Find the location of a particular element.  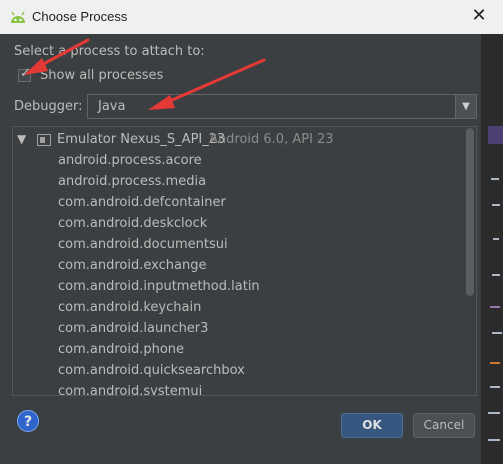

device-name: Emulator Nexus_S_API_23 is located at coordinates (141, 139).